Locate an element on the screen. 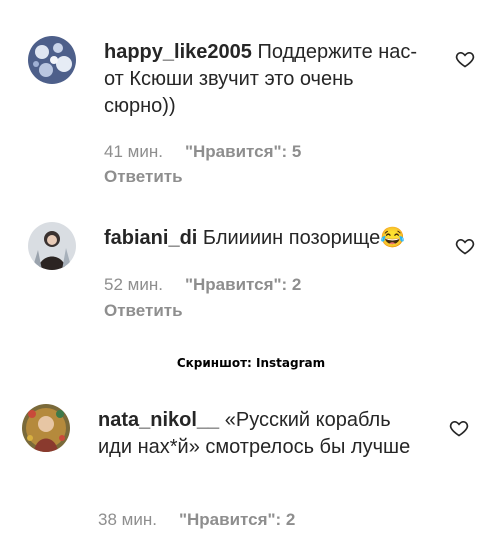  comment-meta: 52 мин. "Нравится": 2 is located at coordinates (202, 285).